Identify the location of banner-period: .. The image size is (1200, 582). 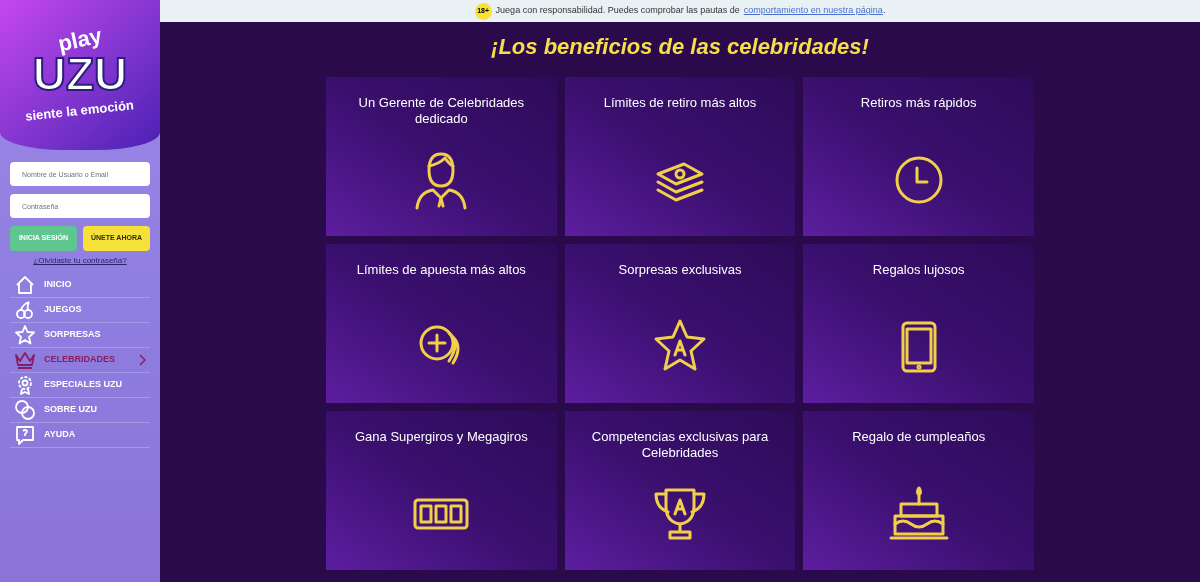
(884, 11).